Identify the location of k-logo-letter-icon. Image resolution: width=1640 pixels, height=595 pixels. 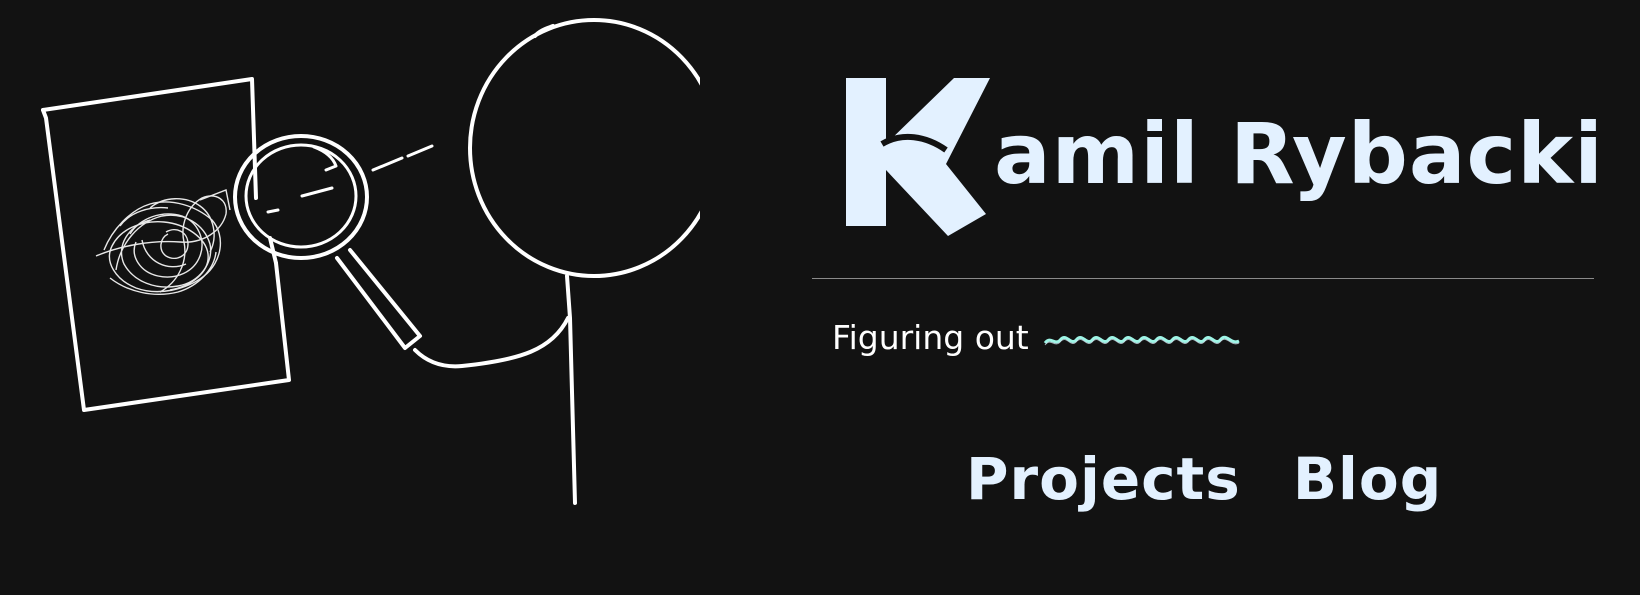
(918, 157).